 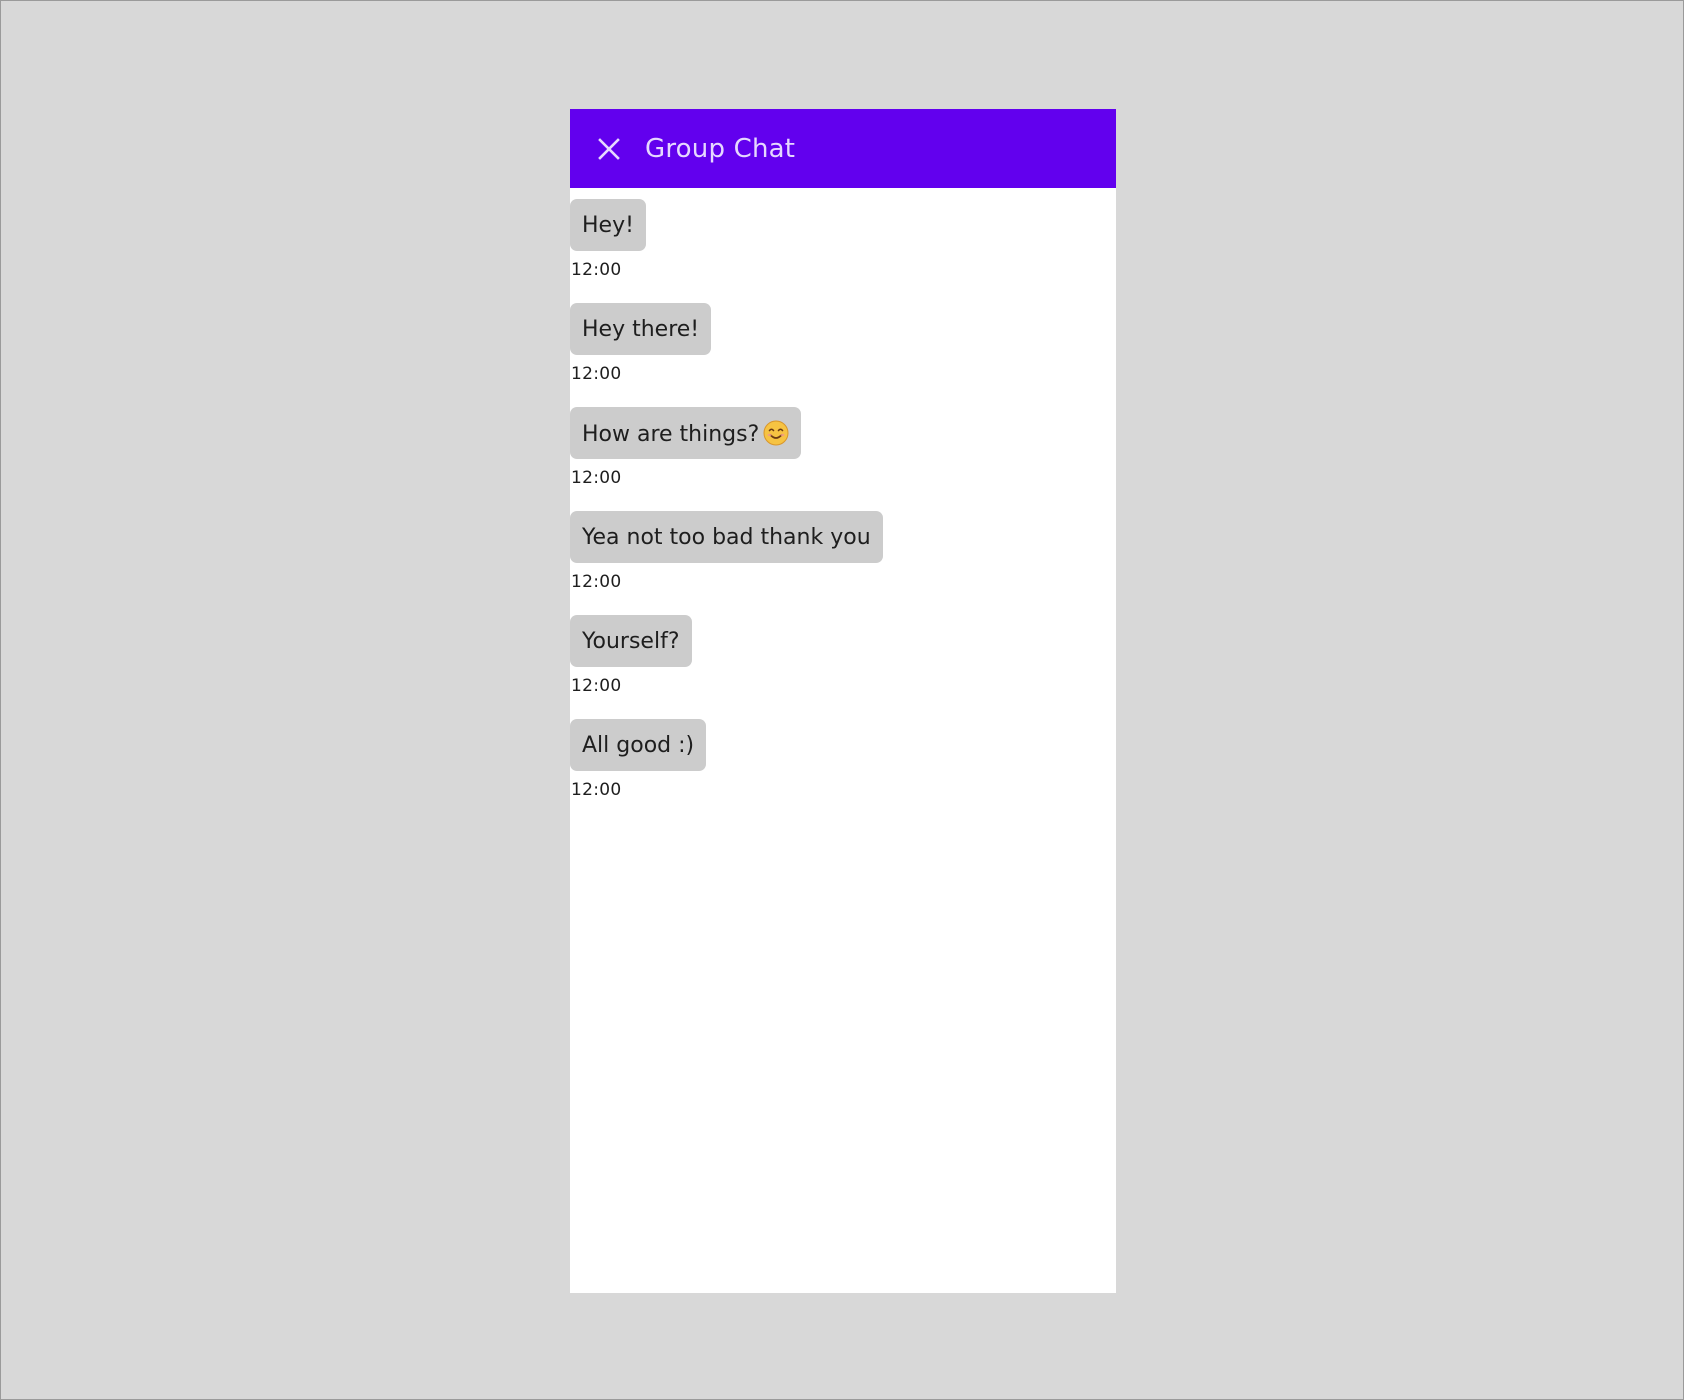 What do you see at coordinates (843, 239) in the screenshot?
I see `message-item: Hey! 12:00` at bounding box center [843, 239].